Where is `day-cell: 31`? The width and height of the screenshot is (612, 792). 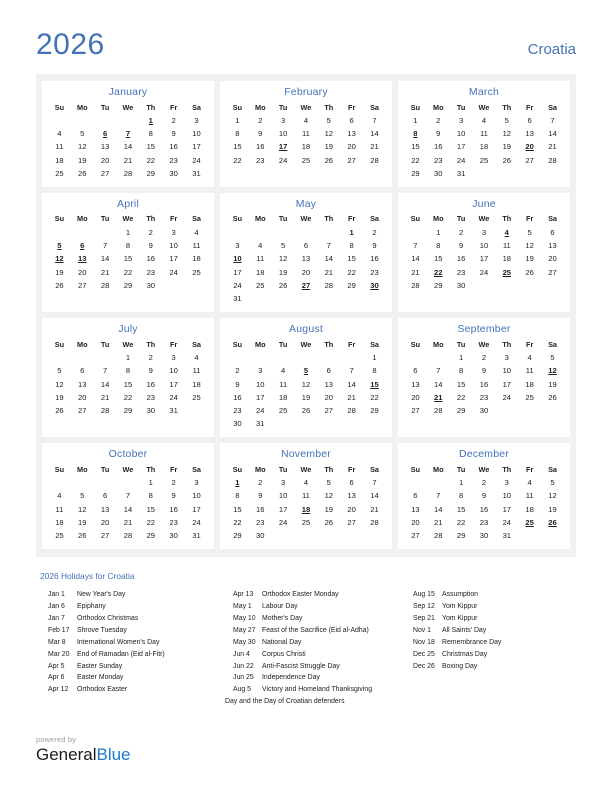
day-cell: 31 is located at coordinates (173, 410).